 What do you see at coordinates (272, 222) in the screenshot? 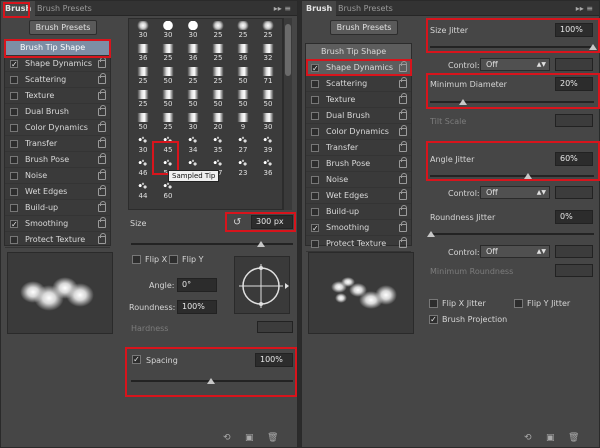
I see `size-input: 300 px` at bounding box center [272, 222].